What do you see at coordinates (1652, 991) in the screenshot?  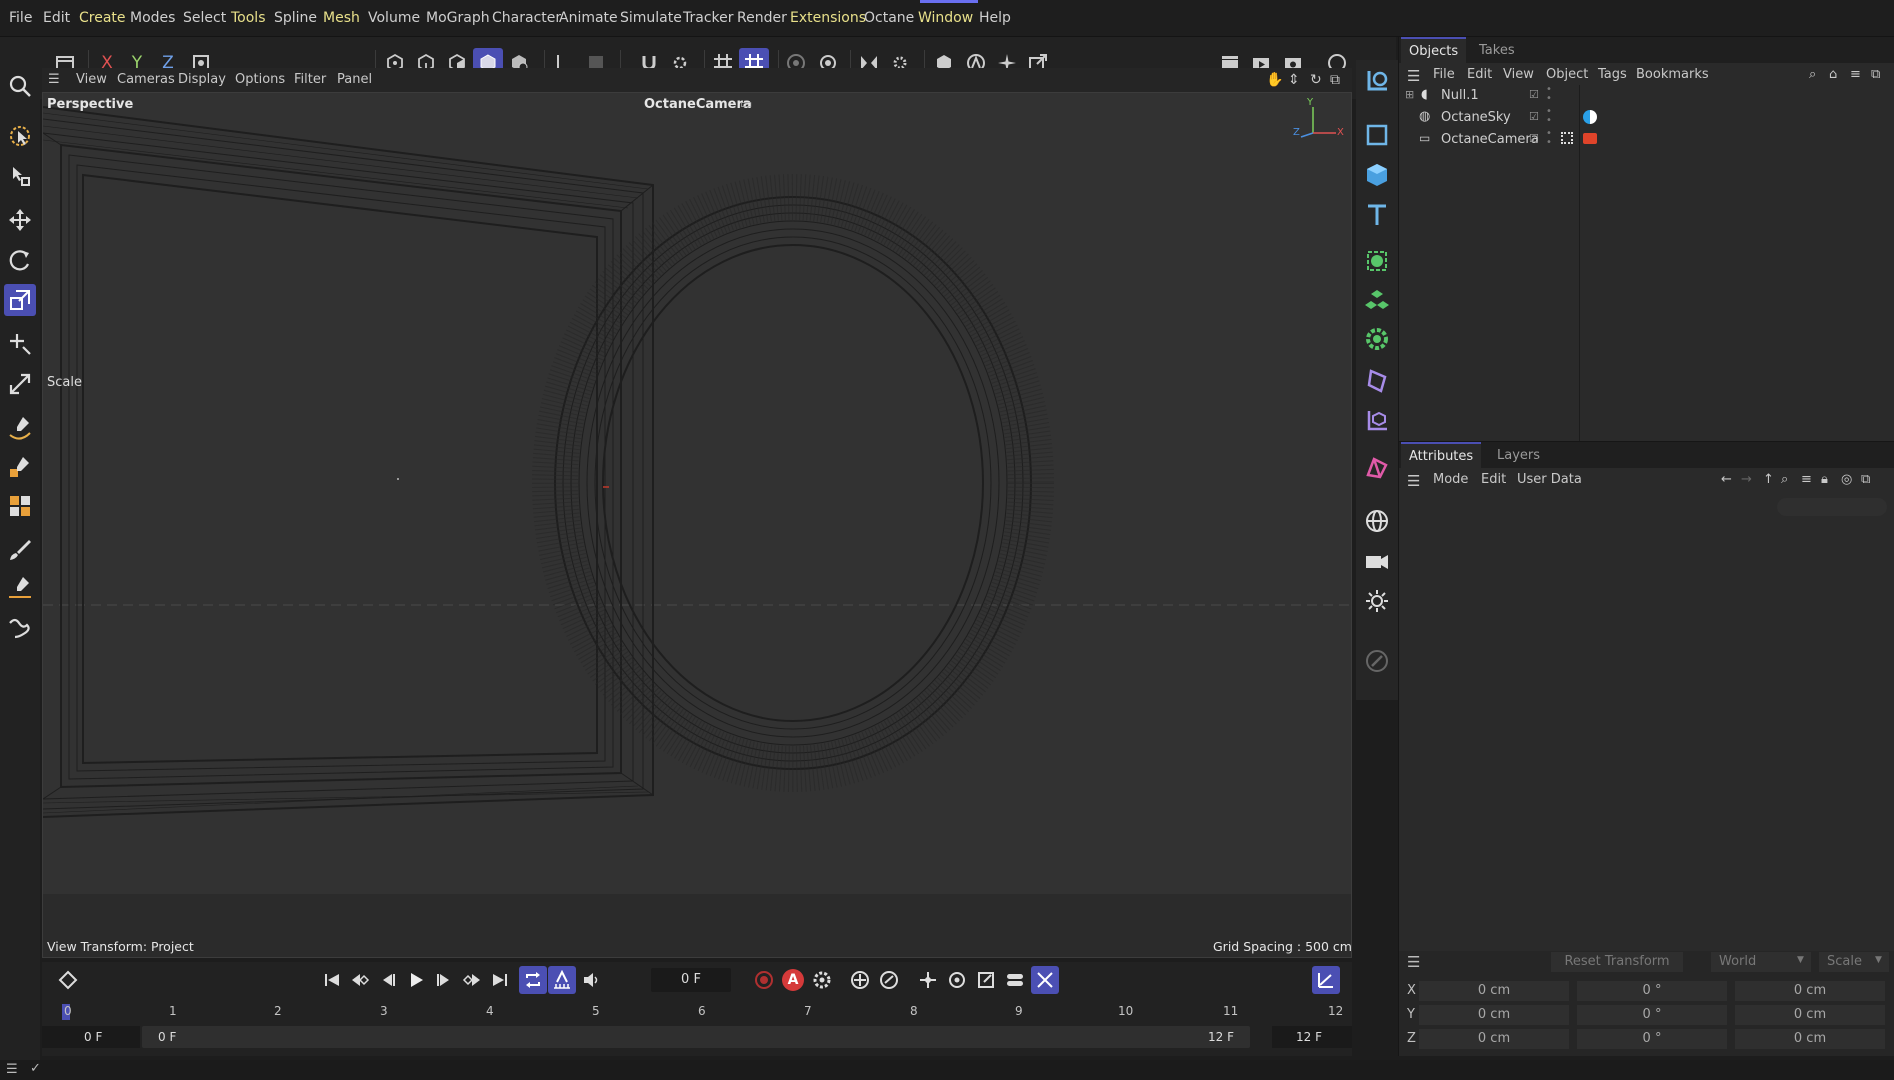 I see `rotation-x-field: 0 °` at bounding box center [1652, 991].